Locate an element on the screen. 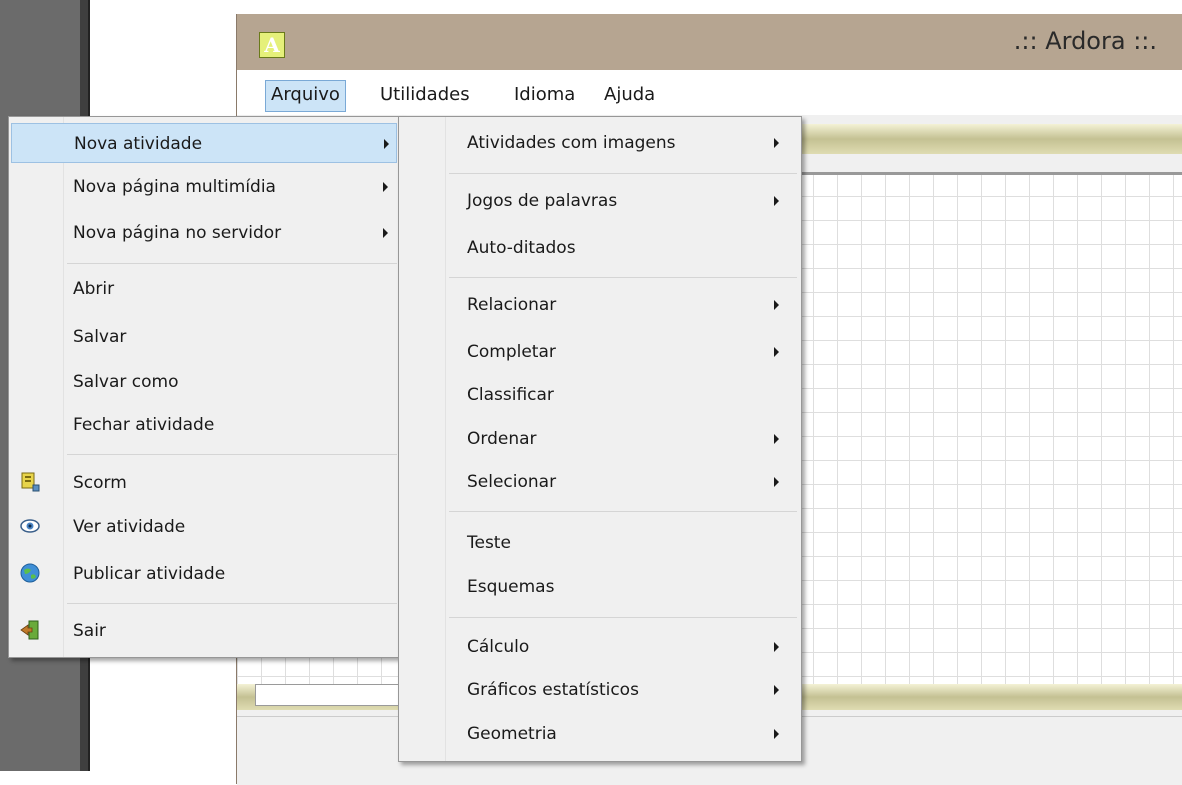 Image resolution: width=1182 pixels, height=785 pixels. menu-item-label: Abrir is located at coordinates (94, 289).